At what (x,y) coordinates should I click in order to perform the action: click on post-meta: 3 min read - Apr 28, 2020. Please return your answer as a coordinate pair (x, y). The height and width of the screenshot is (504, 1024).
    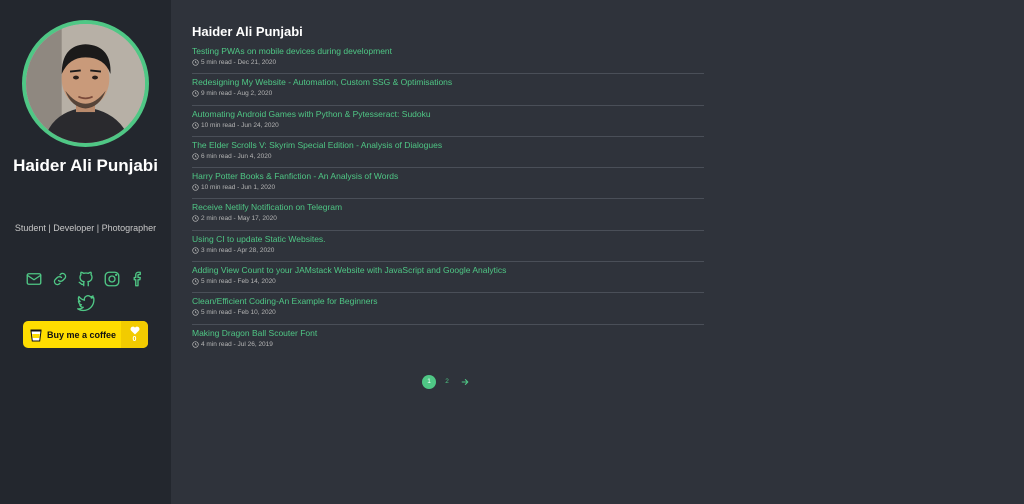
    Looking at the image, I should click on (233, 250).